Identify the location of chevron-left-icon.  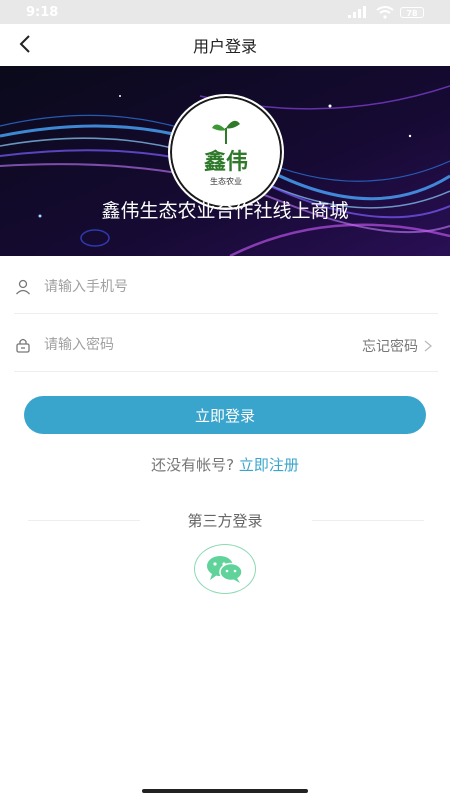
(24, 44).